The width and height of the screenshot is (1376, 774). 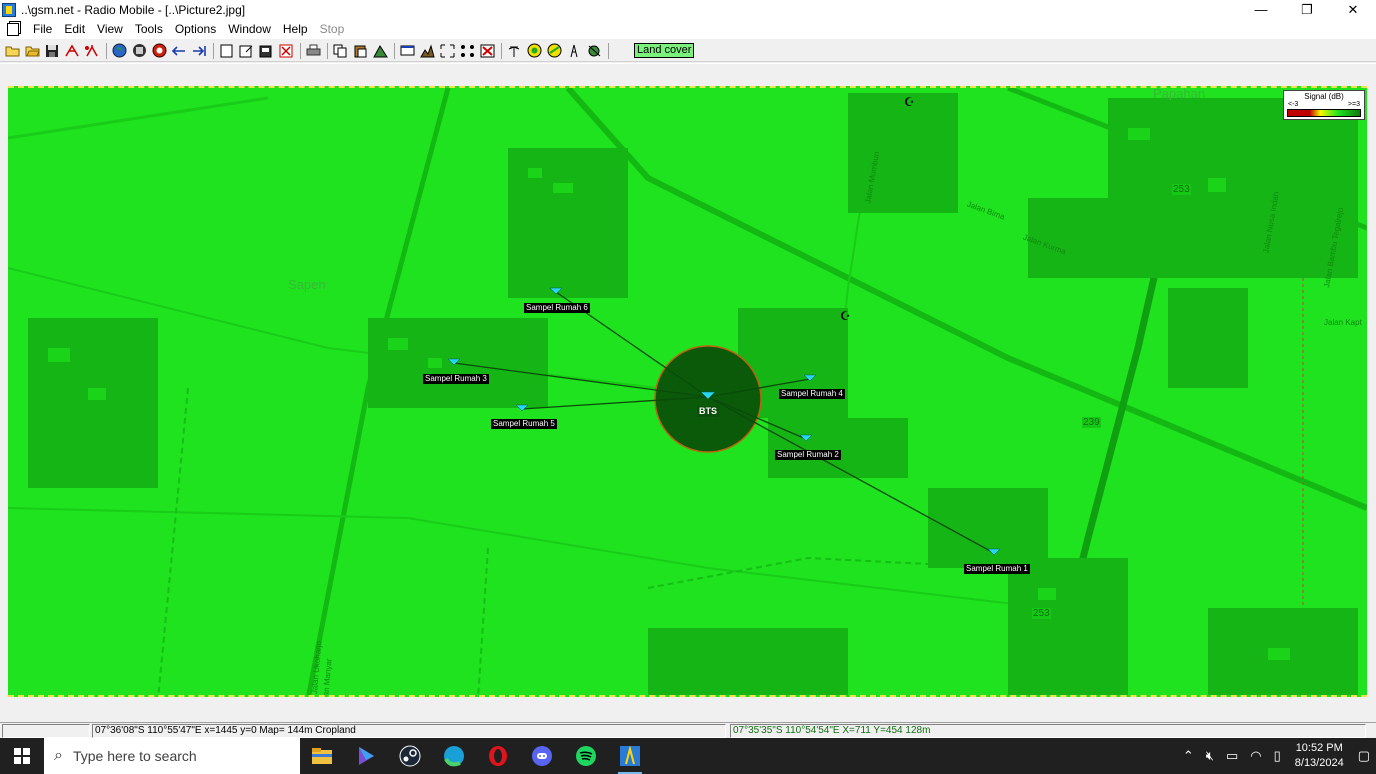 I want to click on signal-legend: Signal (dB) <-3 >=3, so click(x=1324, y=105).